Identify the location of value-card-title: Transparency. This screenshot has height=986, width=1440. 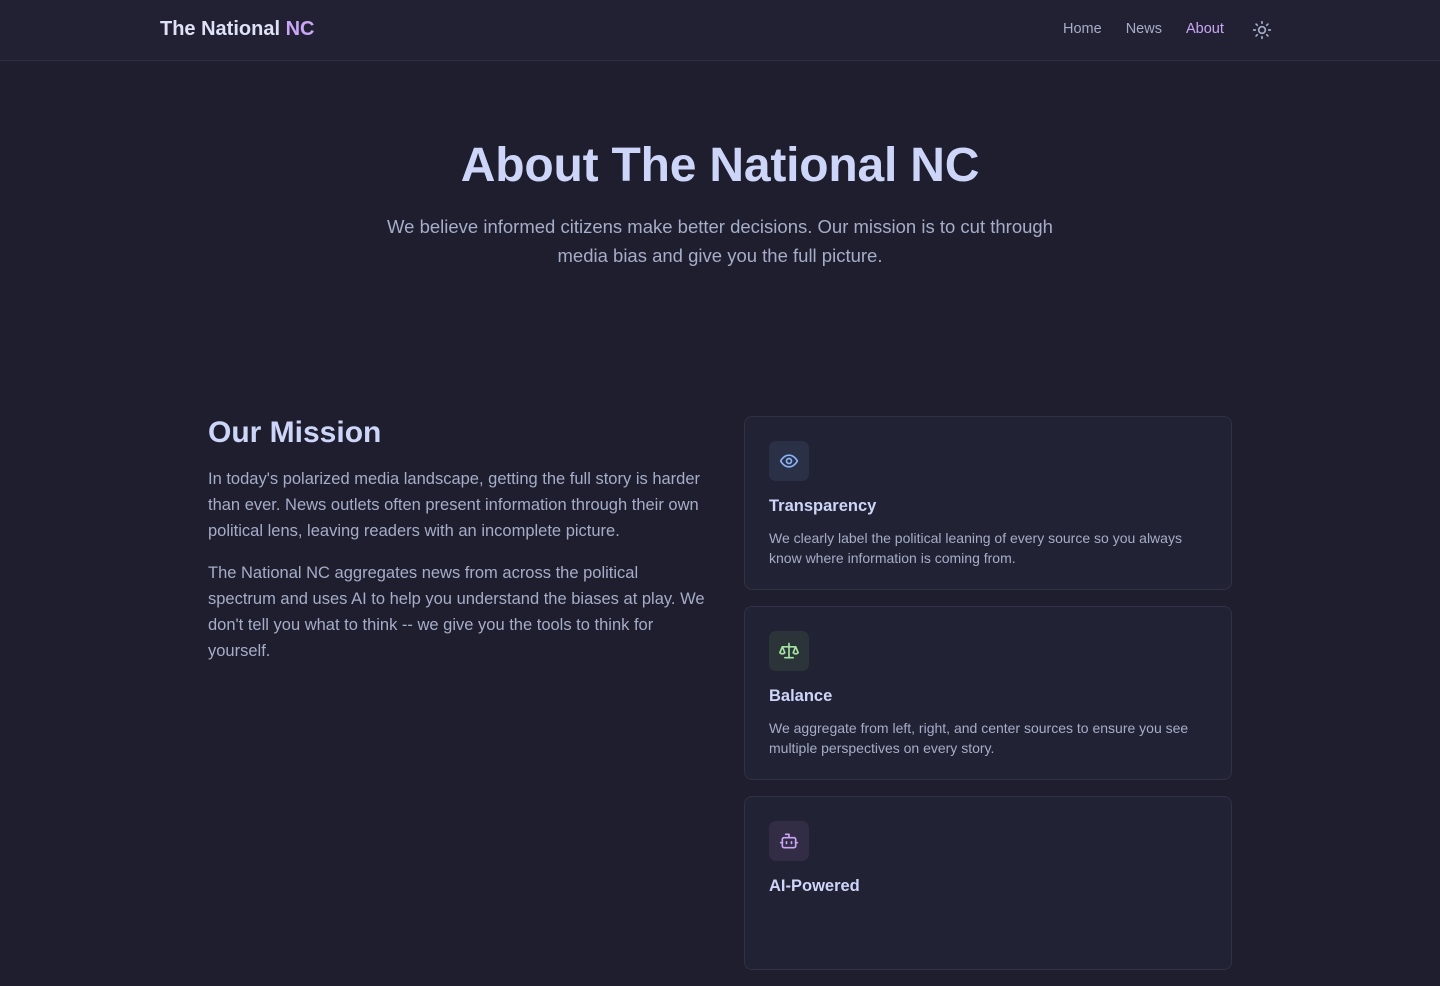
(823, 506).